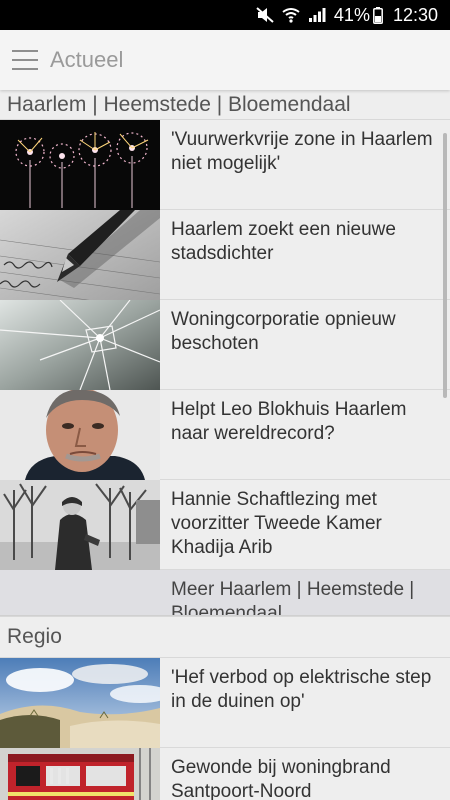  I want to click on signal-icon, so click(317, 15).